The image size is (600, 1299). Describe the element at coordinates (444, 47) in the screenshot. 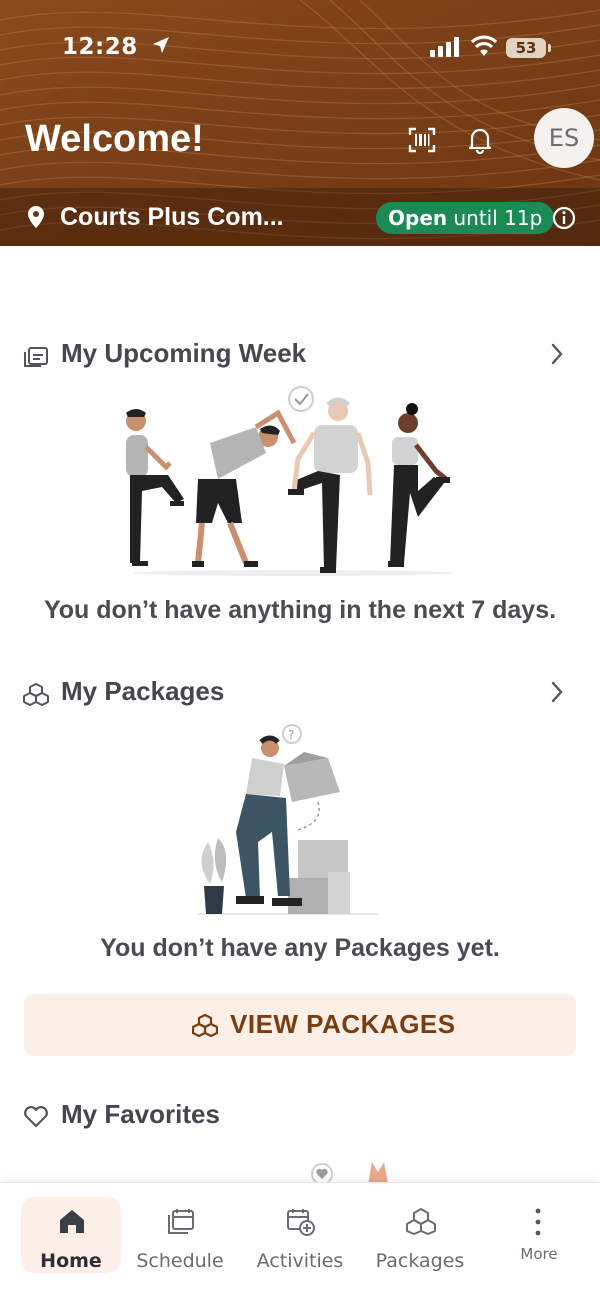

I see `cellular-signal-icon` at that location.